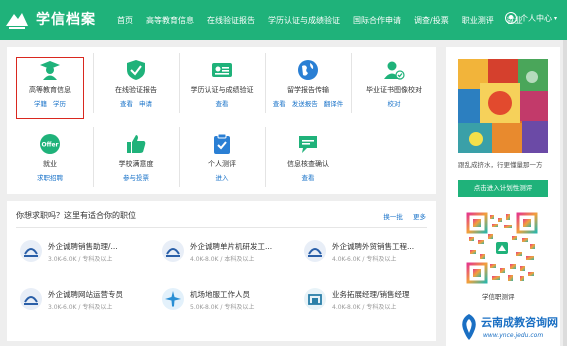 The image size is (567, 346). I want to click on job-meta: 5.0K-8.0K / 专科及以上, so click(222, 307).